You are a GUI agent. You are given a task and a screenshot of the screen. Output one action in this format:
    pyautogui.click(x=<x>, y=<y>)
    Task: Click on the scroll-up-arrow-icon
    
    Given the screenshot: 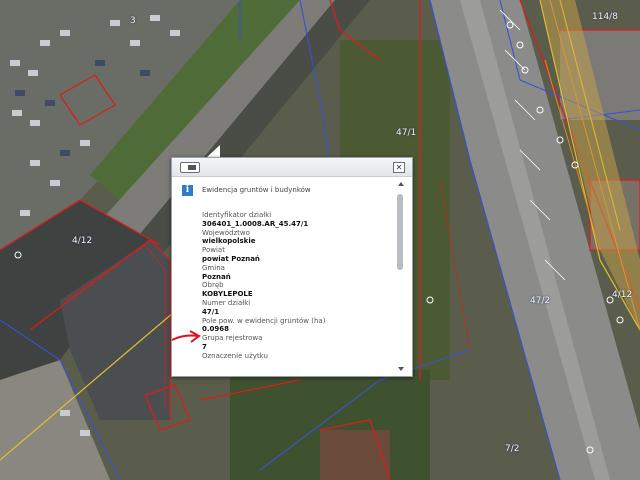 What is the action you would take?
    pyautogui.click(x=401, y=184)
    